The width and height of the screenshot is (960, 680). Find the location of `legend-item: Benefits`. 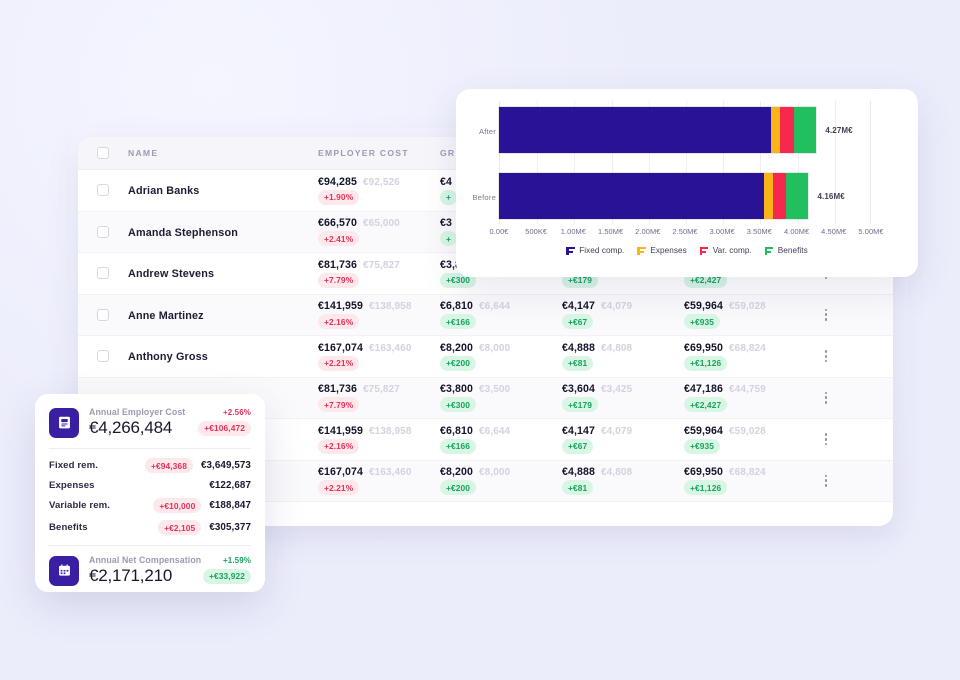

legend-item: Benefits is located at coordinates (786, 250).